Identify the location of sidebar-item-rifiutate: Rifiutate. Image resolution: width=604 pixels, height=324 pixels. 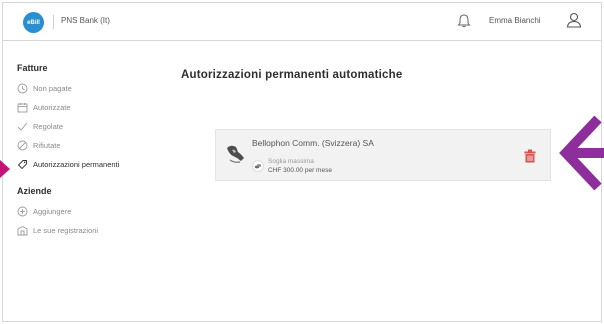
(92, 145).